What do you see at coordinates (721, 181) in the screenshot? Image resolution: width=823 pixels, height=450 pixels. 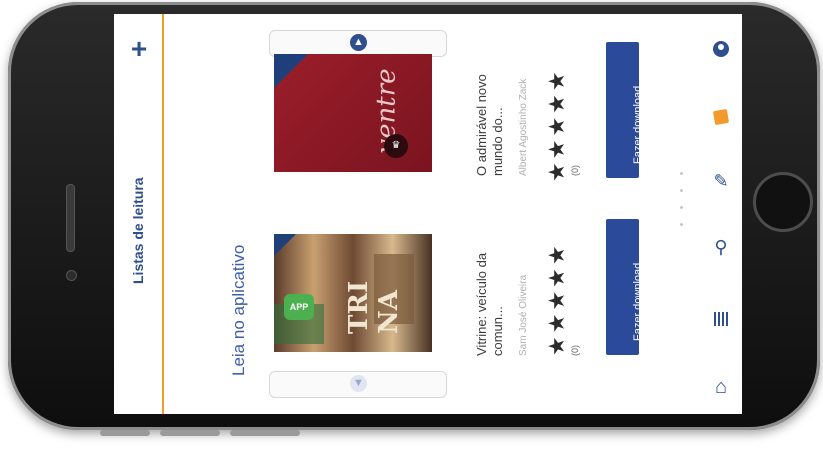 I see `edit-icon: ✎` at bounding box center [721, 181].